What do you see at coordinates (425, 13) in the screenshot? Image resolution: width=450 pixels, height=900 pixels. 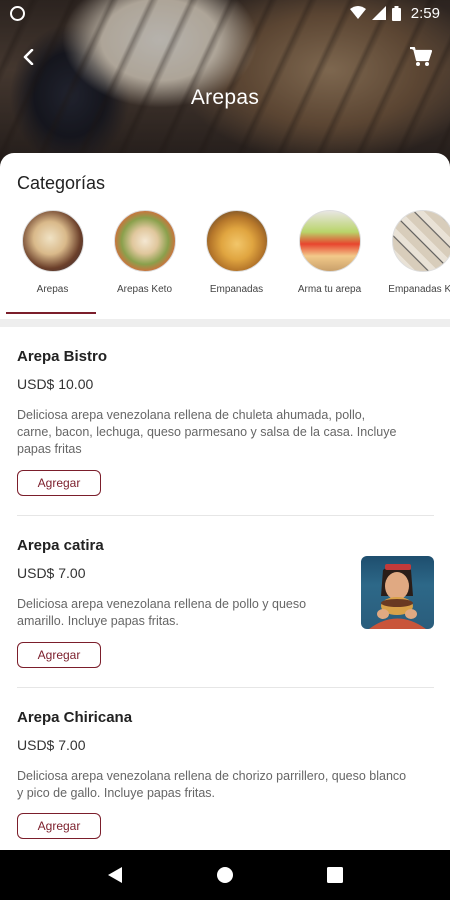 I see `status-time: 2:59` at bounding box center [425, 13].